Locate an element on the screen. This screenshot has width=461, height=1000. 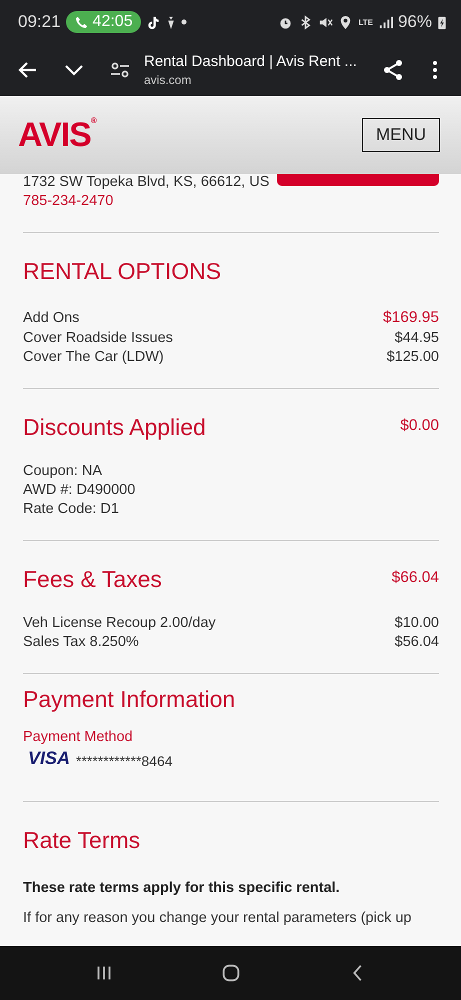
battery-icon is located at coordinates (442, 22).